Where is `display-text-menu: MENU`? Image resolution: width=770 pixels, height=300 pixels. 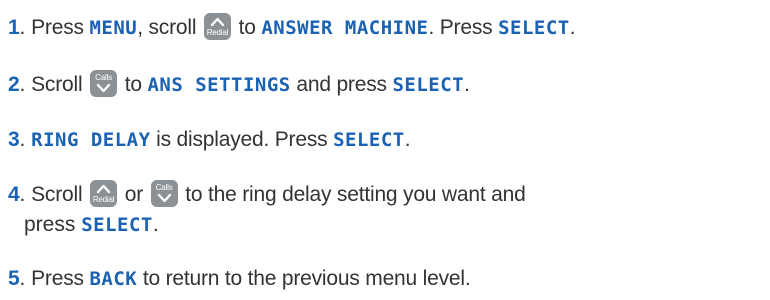 display-text-menu: MENU is located at coordinates (113, 28).